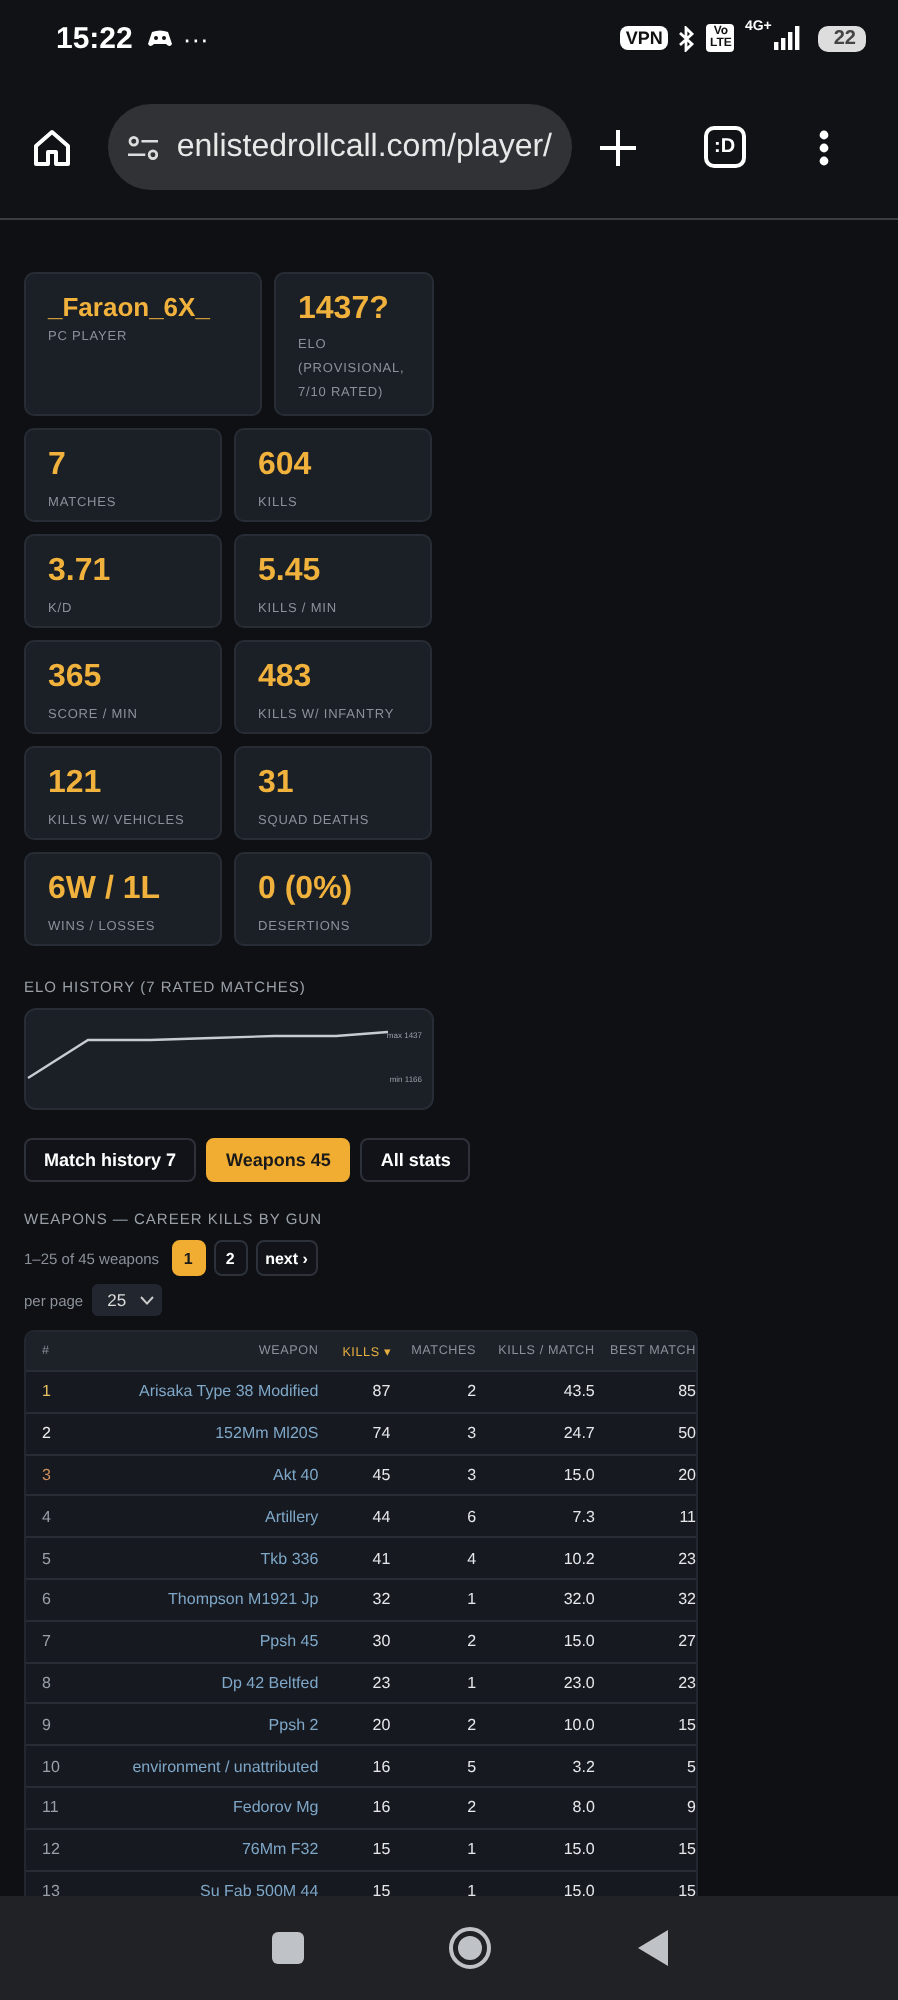 This screenshot has width=898, height=2000. What do you see at coordinates (201, 1888) in the screenshot?
I see `weapon-link: Su Fab 500M 44` at bounding box center [201, 1888].